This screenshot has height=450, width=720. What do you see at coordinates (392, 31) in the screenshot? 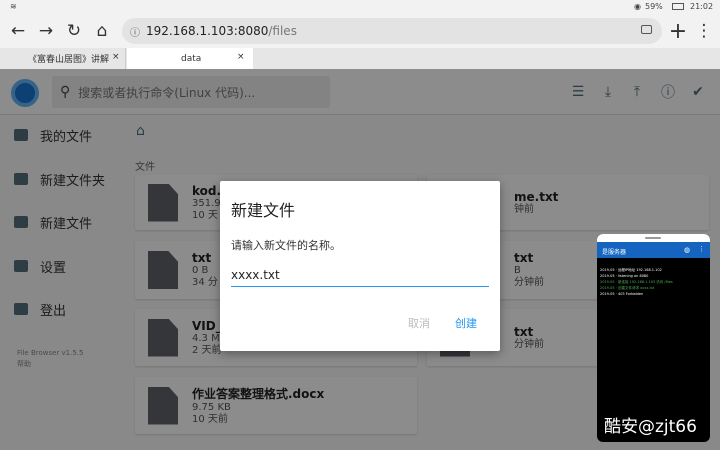
I see `address-bar: ⓘ 192.168.1.103:8080/files` at bounding box center [392, 31].